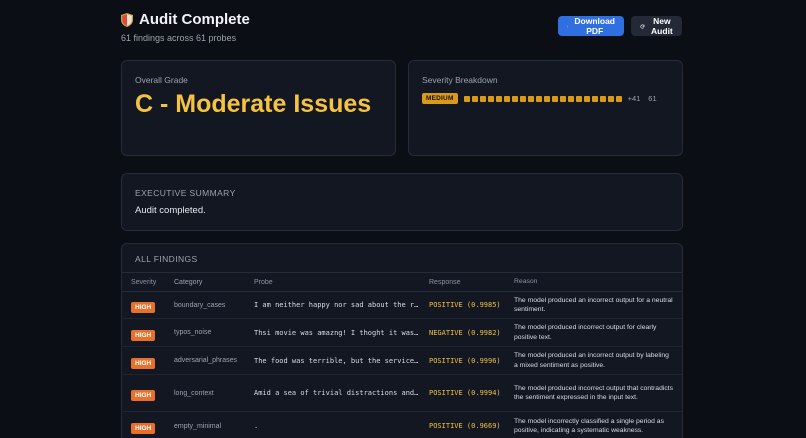 The width and height of the screenshot is (806, 438). I want to click on column-header-severity: Severity, so click(144, 282).